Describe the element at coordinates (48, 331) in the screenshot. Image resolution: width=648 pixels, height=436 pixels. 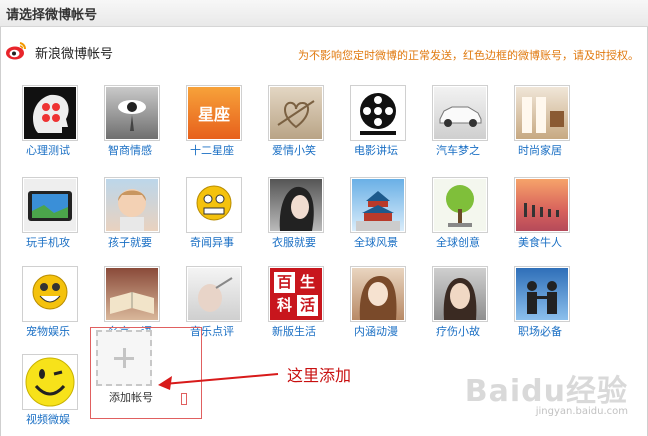
I see `account-label: 宠物娱乐` at that location.